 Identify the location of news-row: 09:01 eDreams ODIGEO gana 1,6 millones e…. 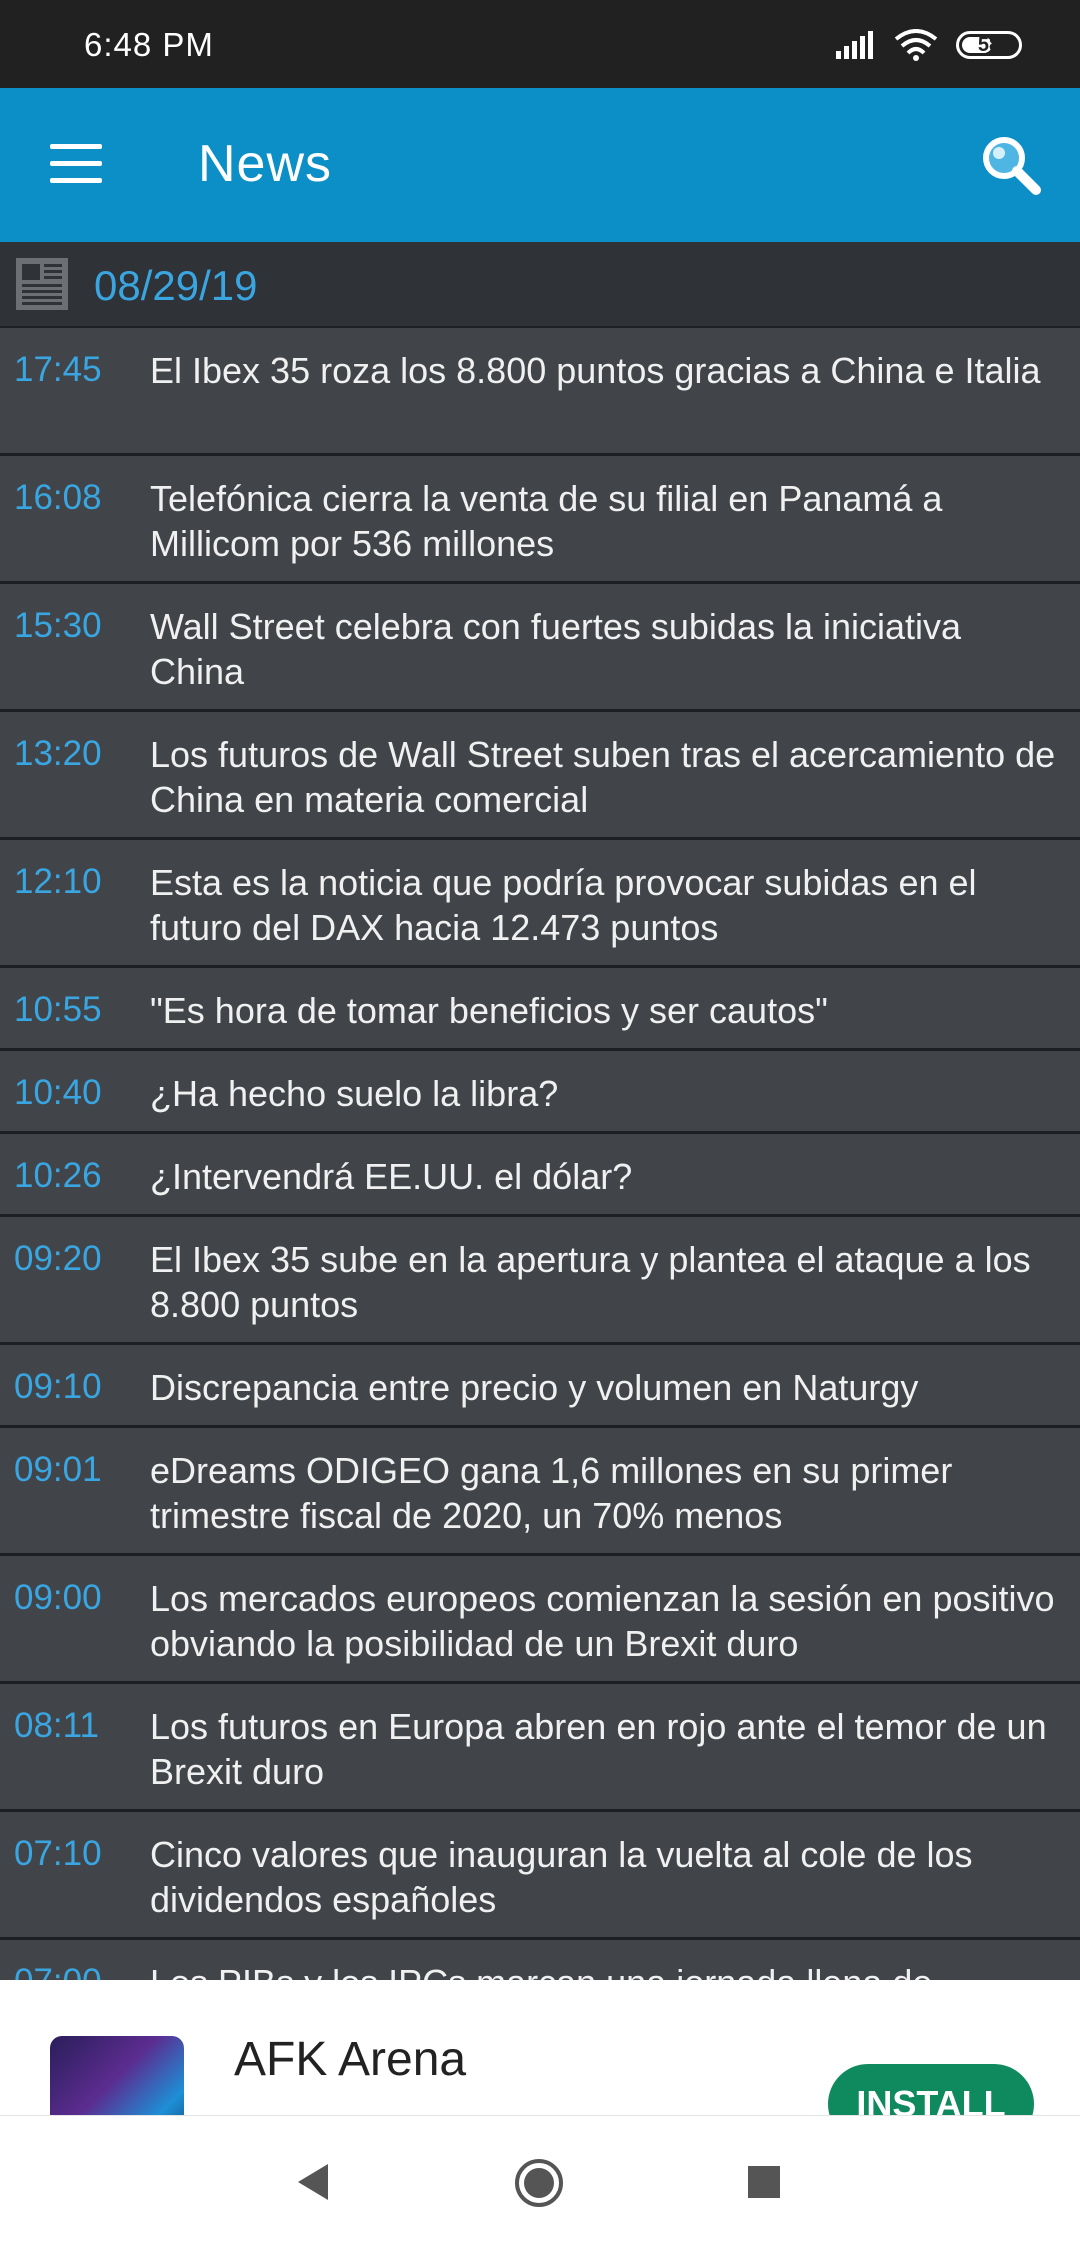
(540, 1492).